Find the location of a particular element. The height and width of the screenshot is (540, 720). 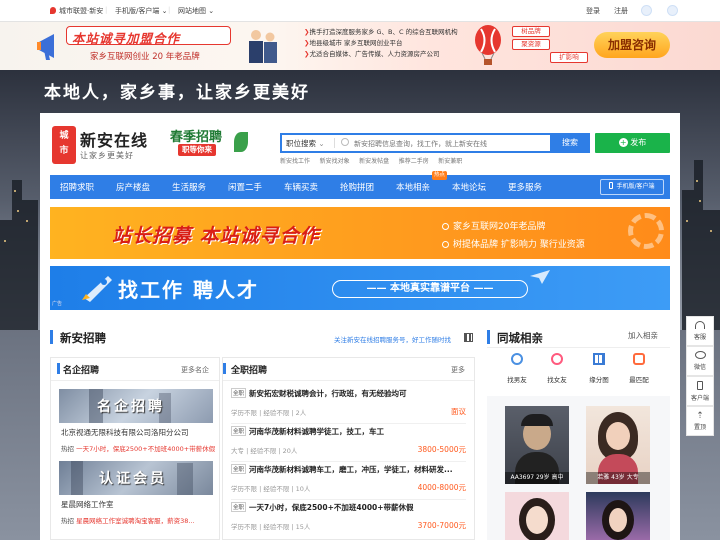

section-marker is located at coordinates (51, 337).